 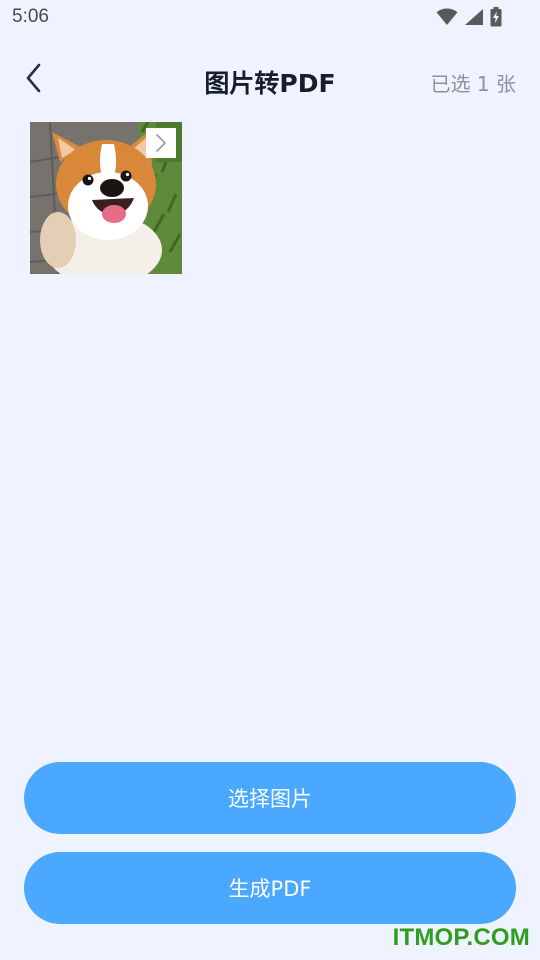 I want to click on thumbnail-arrow-button, so click(x=161, y=143).